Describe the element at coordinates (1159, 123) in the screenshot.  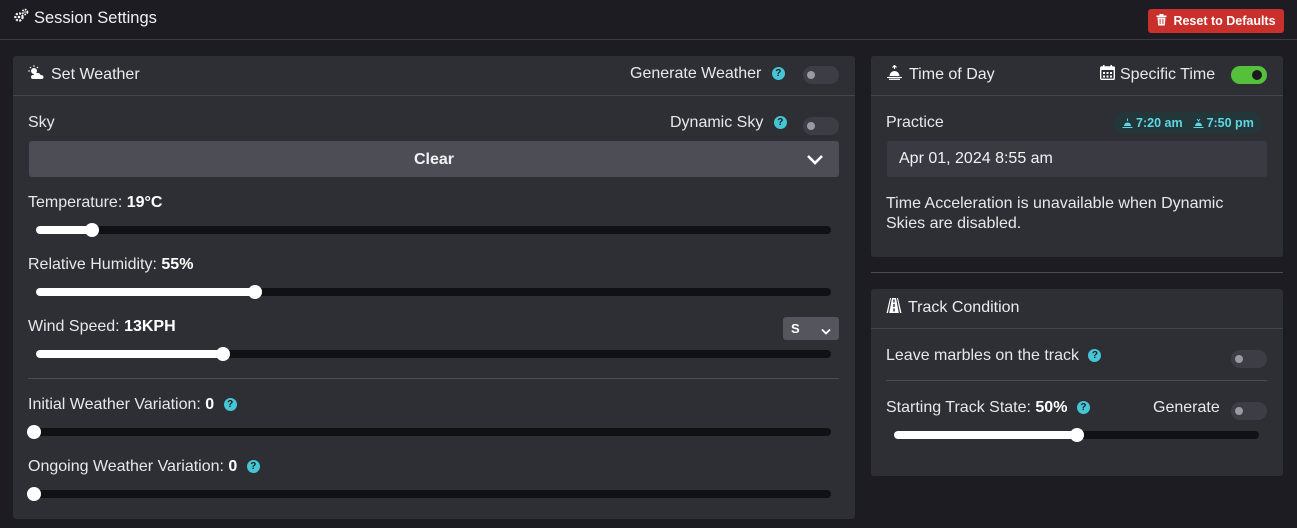
I see `sunrise-time-text: 7:20 am` at that location.